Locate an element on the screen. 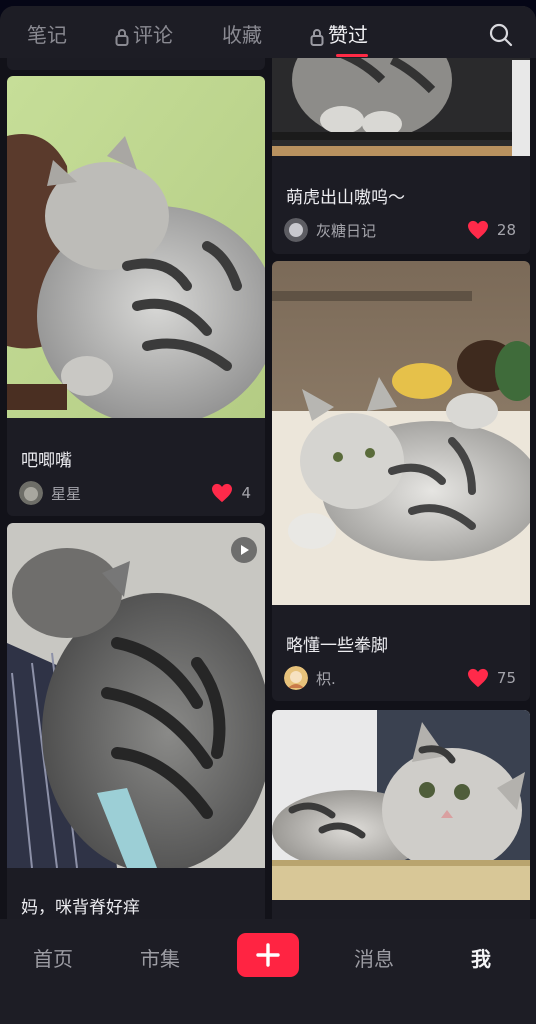 This screenshot has height=1024, width=536. tab-comments-label: 评论 is located at coordinates (153, 35).